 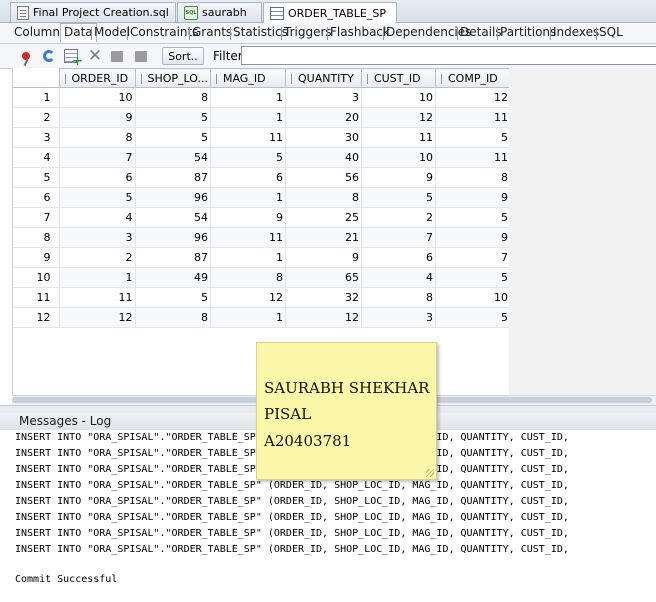 I want to click on cell-comp-id: 11, so click(x=473, y=157).